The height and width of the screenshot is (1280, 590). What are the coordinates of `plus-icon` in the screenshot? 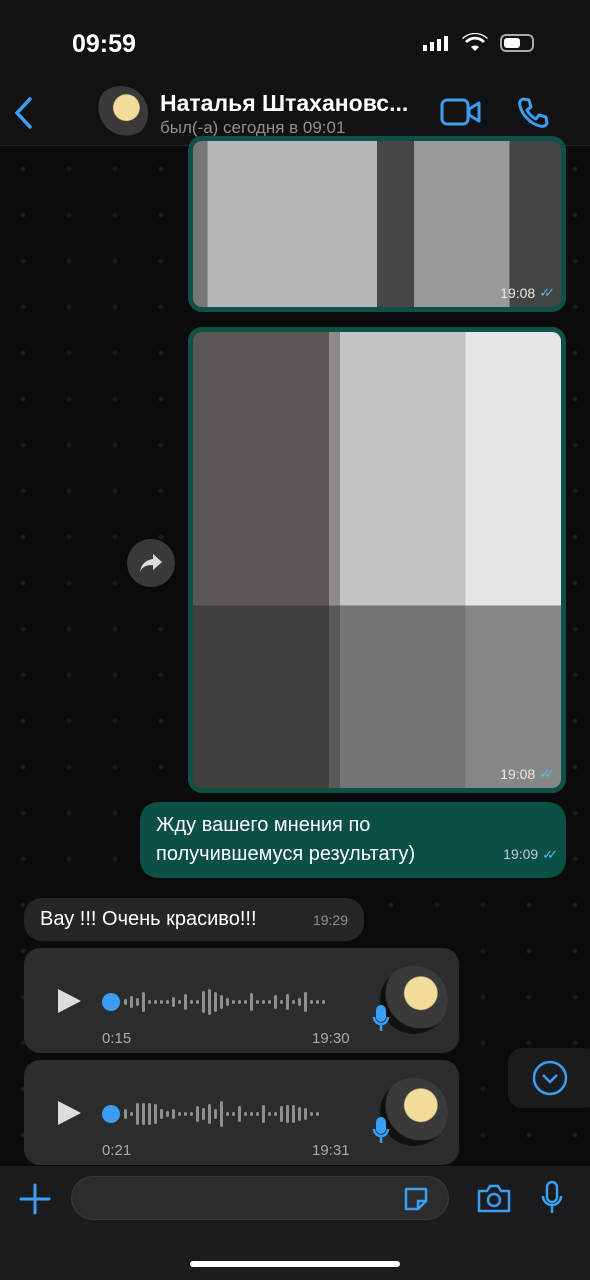 It's located at (35, 1199).